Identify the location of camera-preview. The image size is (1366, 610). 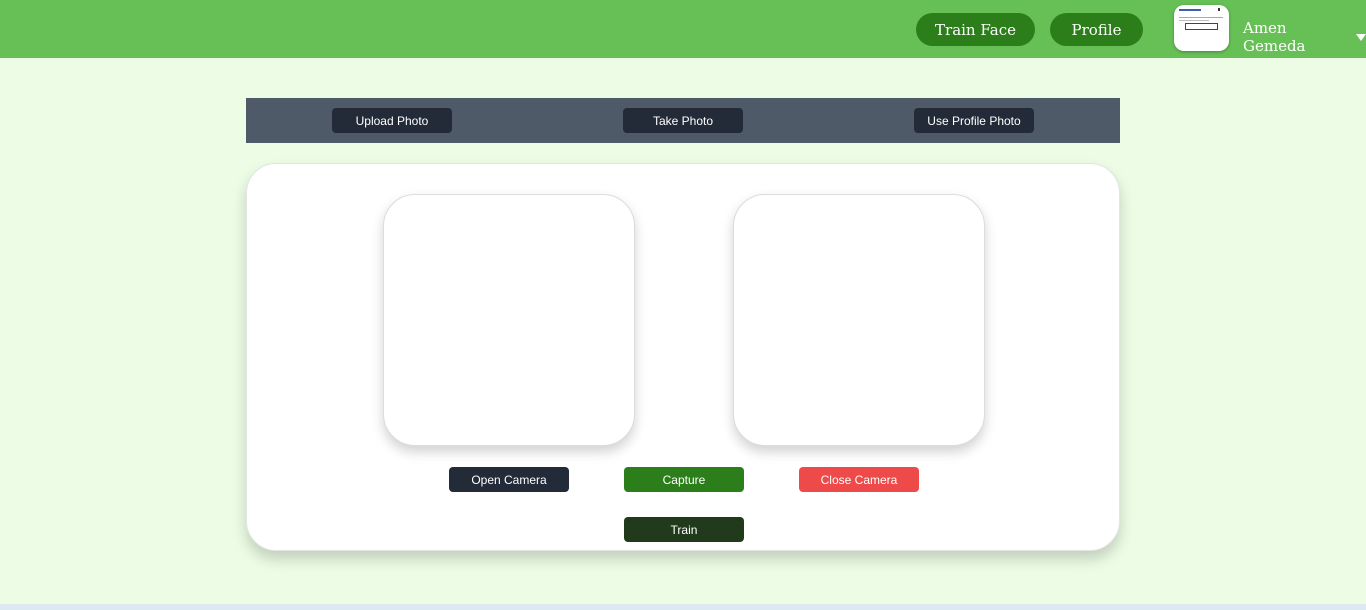
(509, 320).